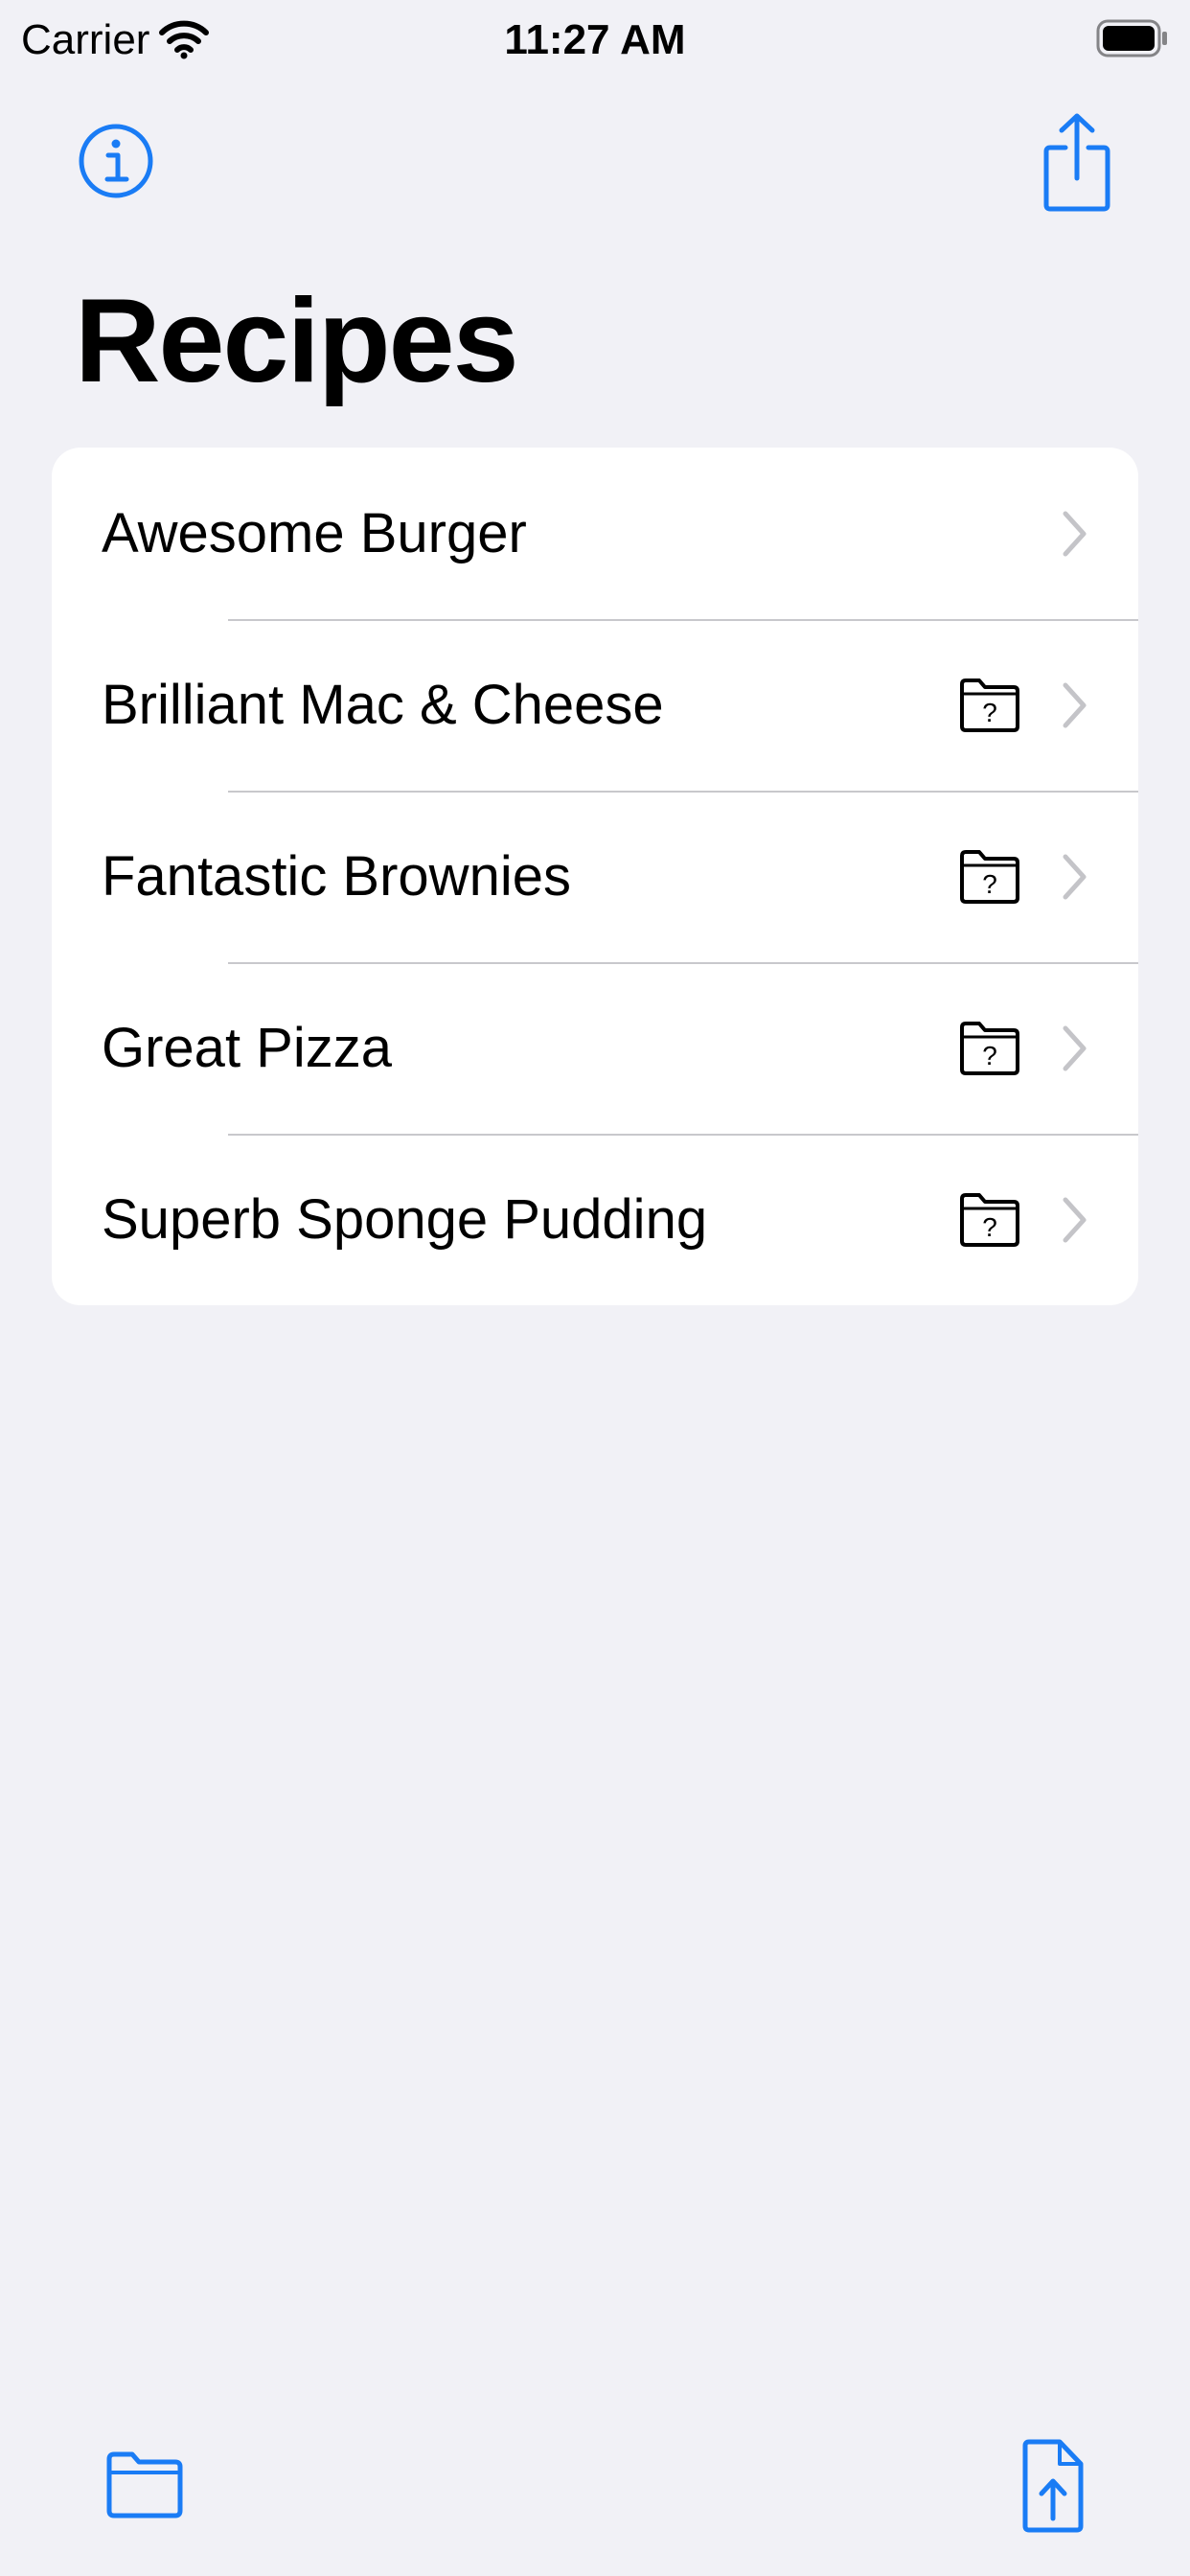 This screenshot has height=2576, width=1190. Describe the element at coordinates (405, 1219) in the screenshot. I see `recipe-label: Superb Sponge Pudding` at that location.